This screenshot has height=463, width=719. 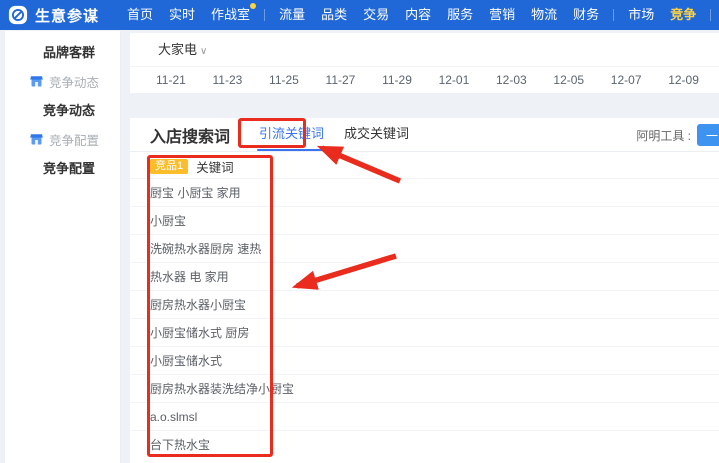 What do you see at coordinates (626, 79) in the screenshot?
I see `axis-tick: 12-07` at bounding box center [626, 79].